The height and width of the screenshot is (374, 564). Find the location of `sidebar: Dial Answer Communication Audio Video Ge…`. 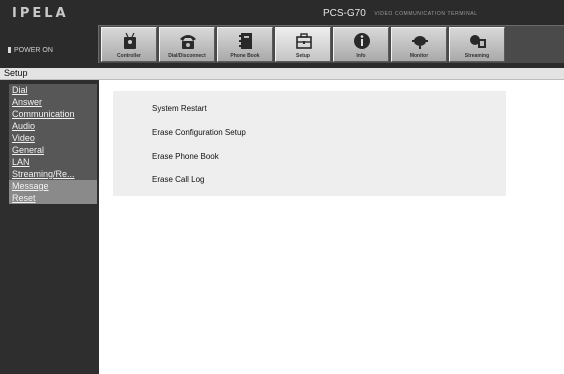

sidebar: Dial Answer Communication Audio Video Ge… is located at coordinates (49, 227).